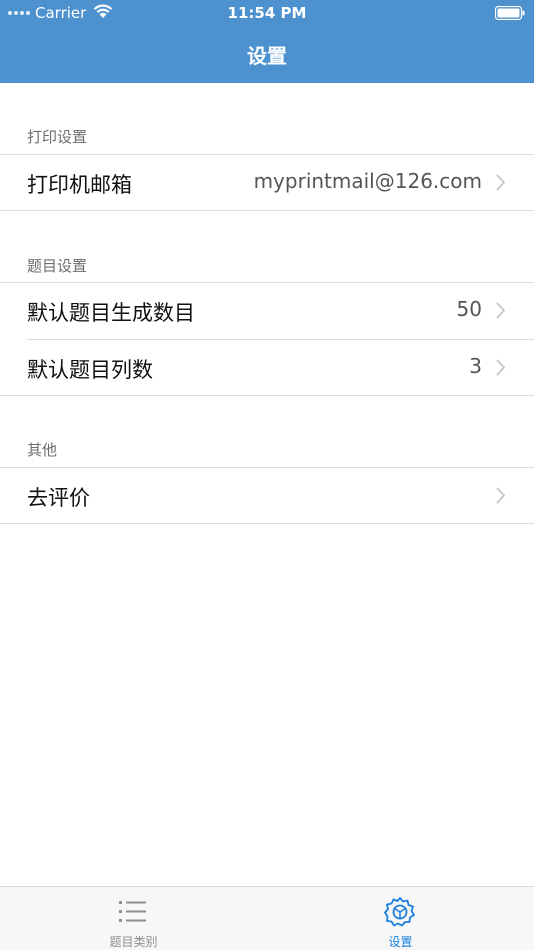 Image resolution: width=534 pixels, height=950 pixels. I want to click on tab-bar: 题目类别 设置, so click(267, 918).